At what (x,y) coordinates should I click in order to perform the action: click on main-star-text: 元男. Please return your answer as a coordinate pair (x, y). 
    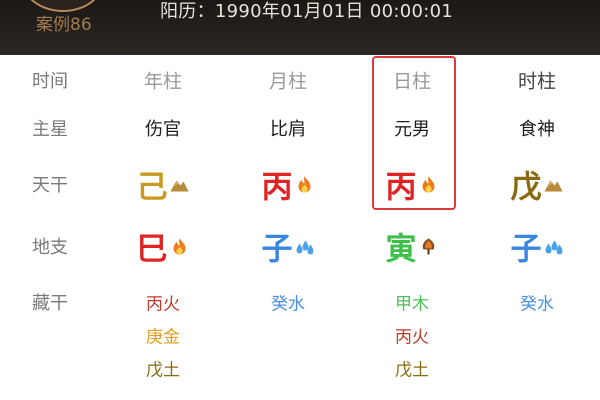
    Looking at the image, I should click on (412, 129).